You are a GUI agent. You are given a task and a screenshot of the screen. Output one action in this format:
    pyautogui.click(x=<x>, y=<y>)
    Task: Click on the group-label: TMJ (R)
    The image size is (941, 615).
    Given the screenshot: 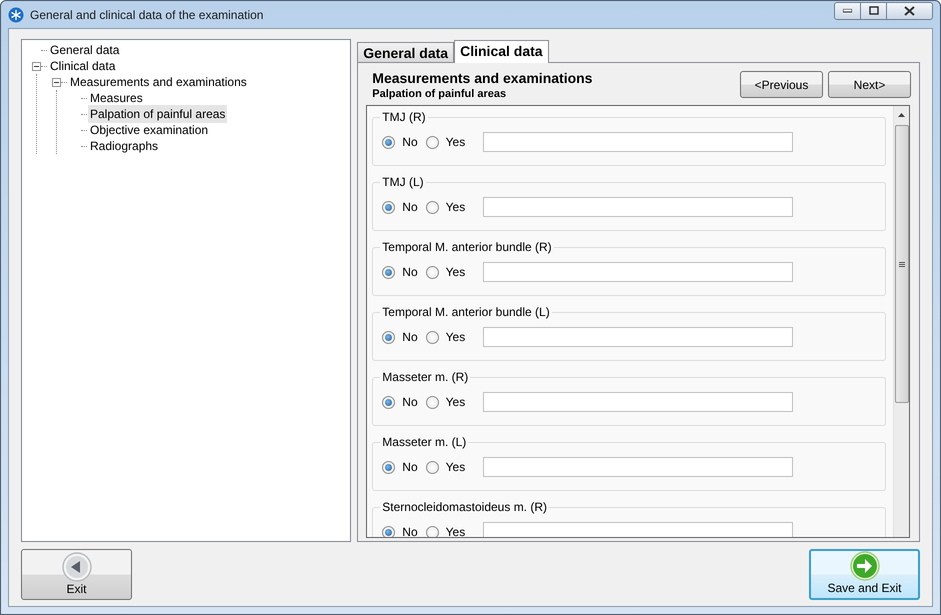 What is the action you would take?
    pyautogui.click(x=404, y=117)
    